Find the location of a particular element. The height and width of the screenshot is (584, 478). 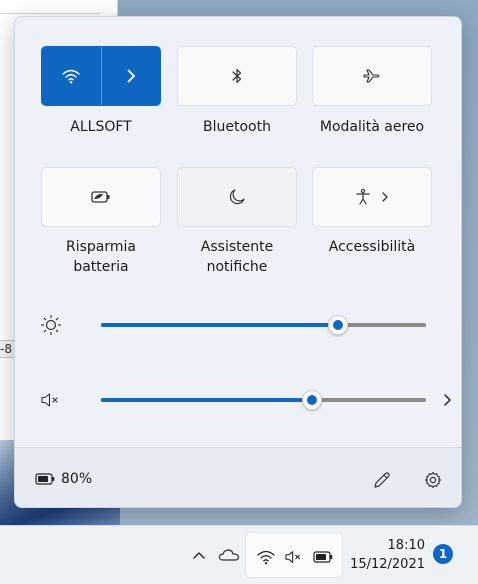

focus-assist-tile-label: Assistente notifiche is located at coordinates (237, 257).